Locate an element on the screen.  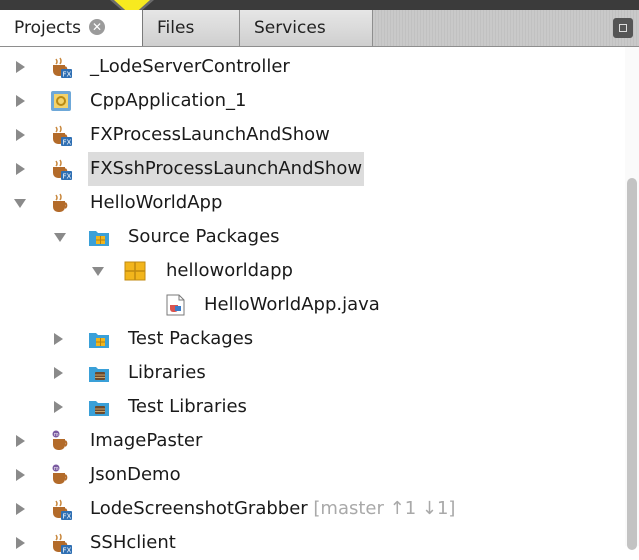
tree-item-cppapplication: CppApplication_1 is located at coordinates (300, 101).